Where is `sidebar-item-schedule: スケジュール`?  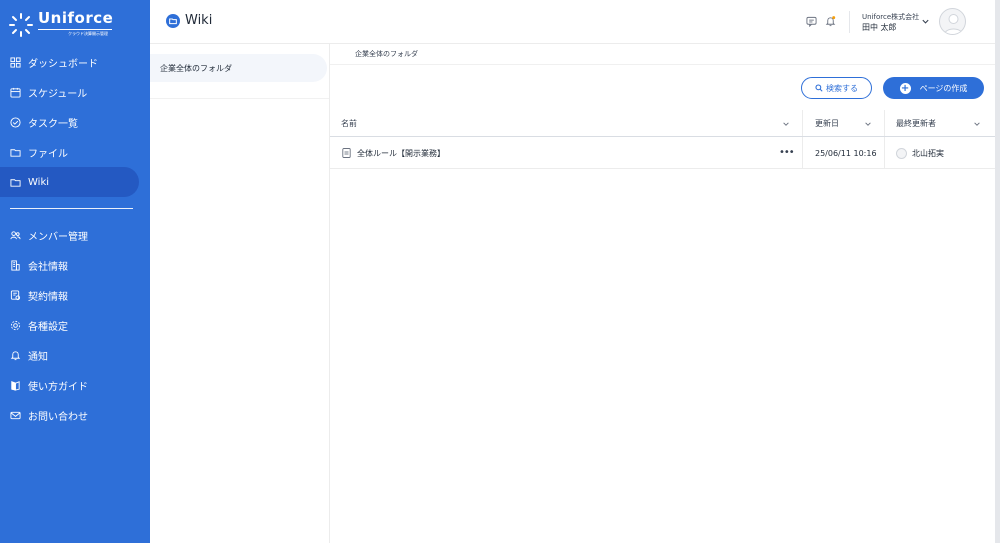 sidebar-item-schedule: スケジュール is located at coordinates (75, 92).